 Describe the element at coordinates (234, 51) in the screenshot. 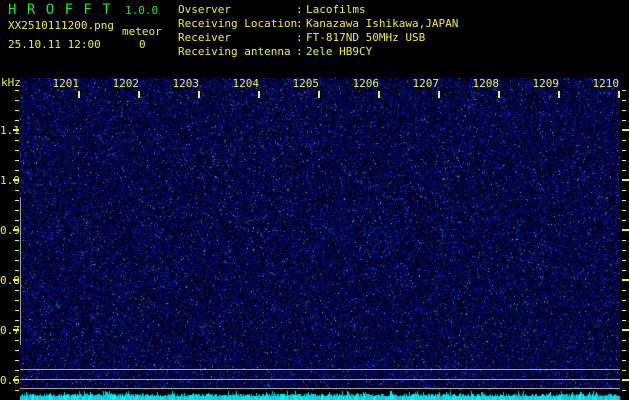

I see `info-label: Receiving antenna` at that location.